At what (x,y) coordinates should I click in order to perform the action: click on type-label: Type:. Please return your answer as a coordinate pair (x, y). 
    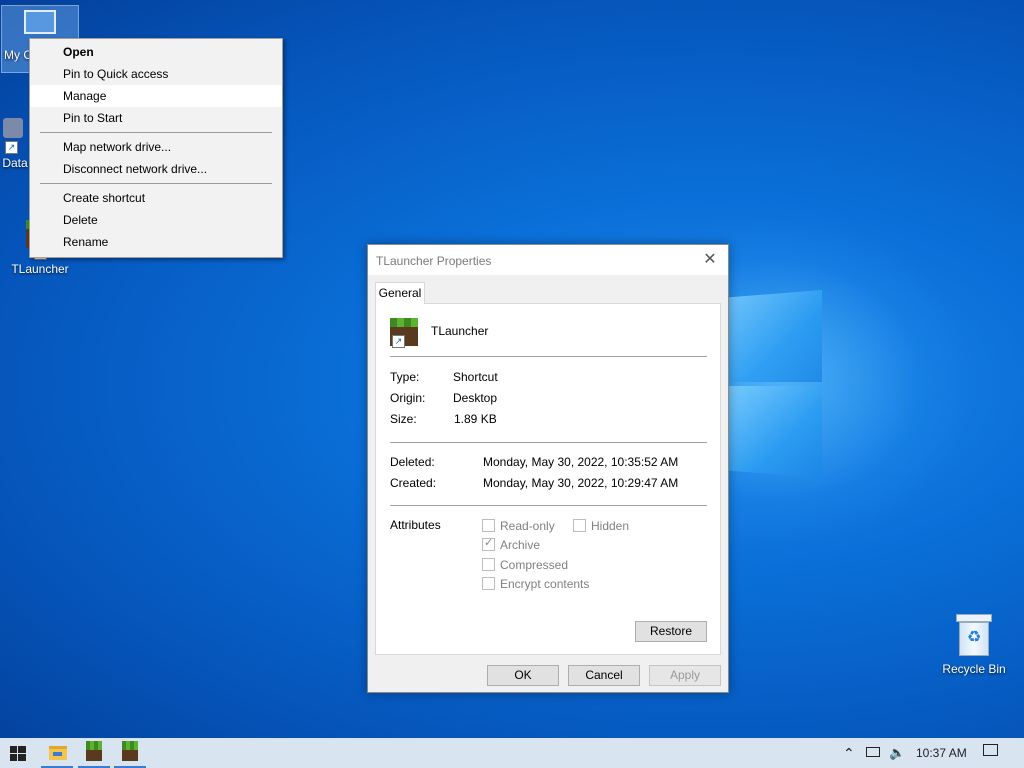
    Looking at the image, I should click on (405, 377).